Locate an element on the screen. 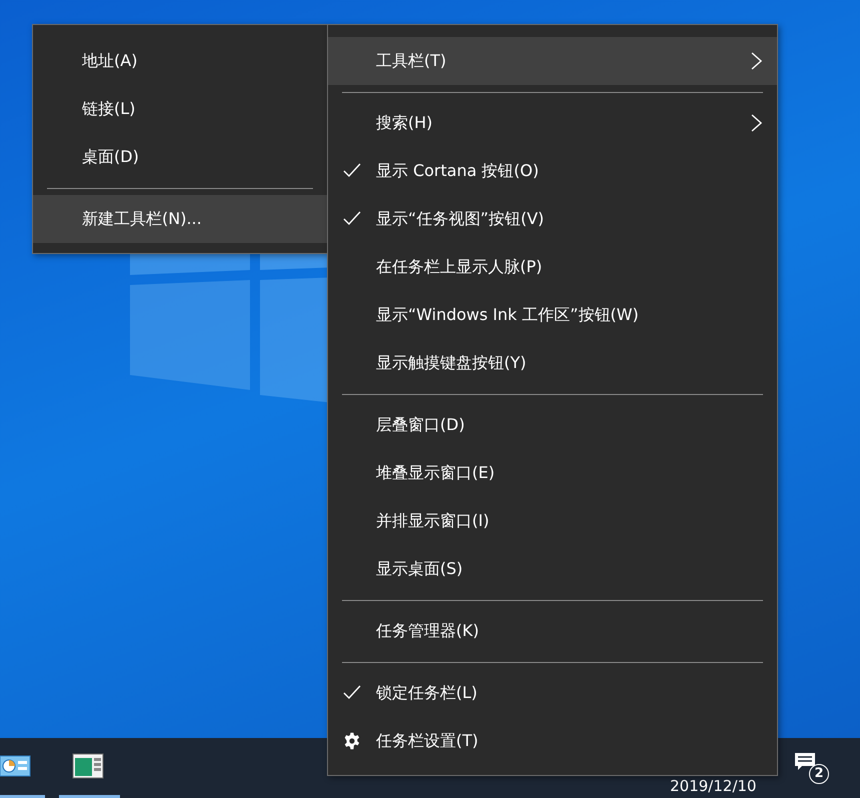 Image resolution: width=860 pixels, height=798 pixels. menu-item: 层叠窗口(D) is located at coordinates (552, 425).